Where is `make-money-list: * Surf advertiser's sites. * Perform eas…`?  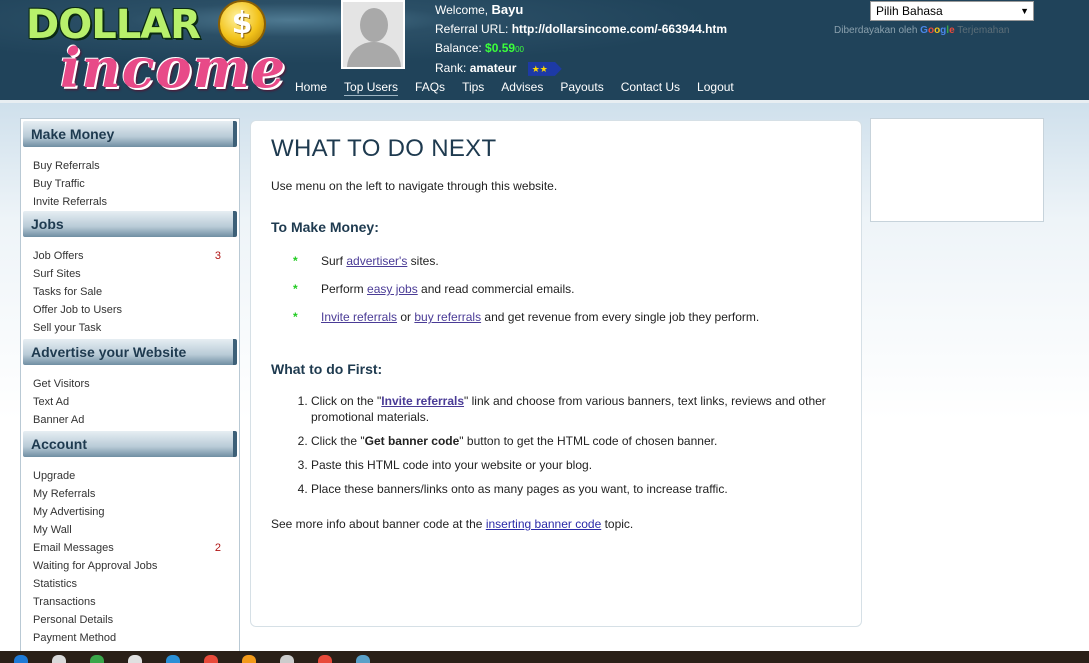 make-money-list: * Surf advertiser's sites. * Perform eas… is located at coordinates (556, 295).